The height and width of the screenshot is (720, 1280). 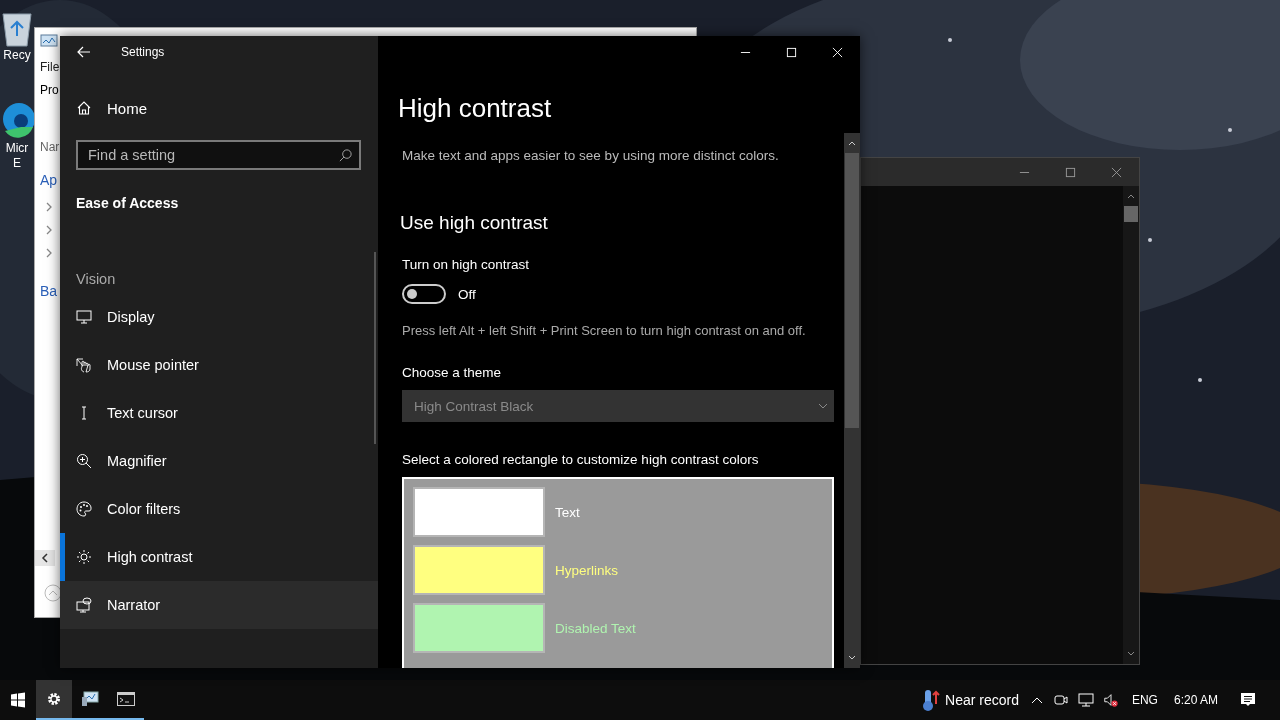 What do you see at coordinates (84, 557) in the screenshot?
I see `sun-icon` at bounding box center [84, 557].